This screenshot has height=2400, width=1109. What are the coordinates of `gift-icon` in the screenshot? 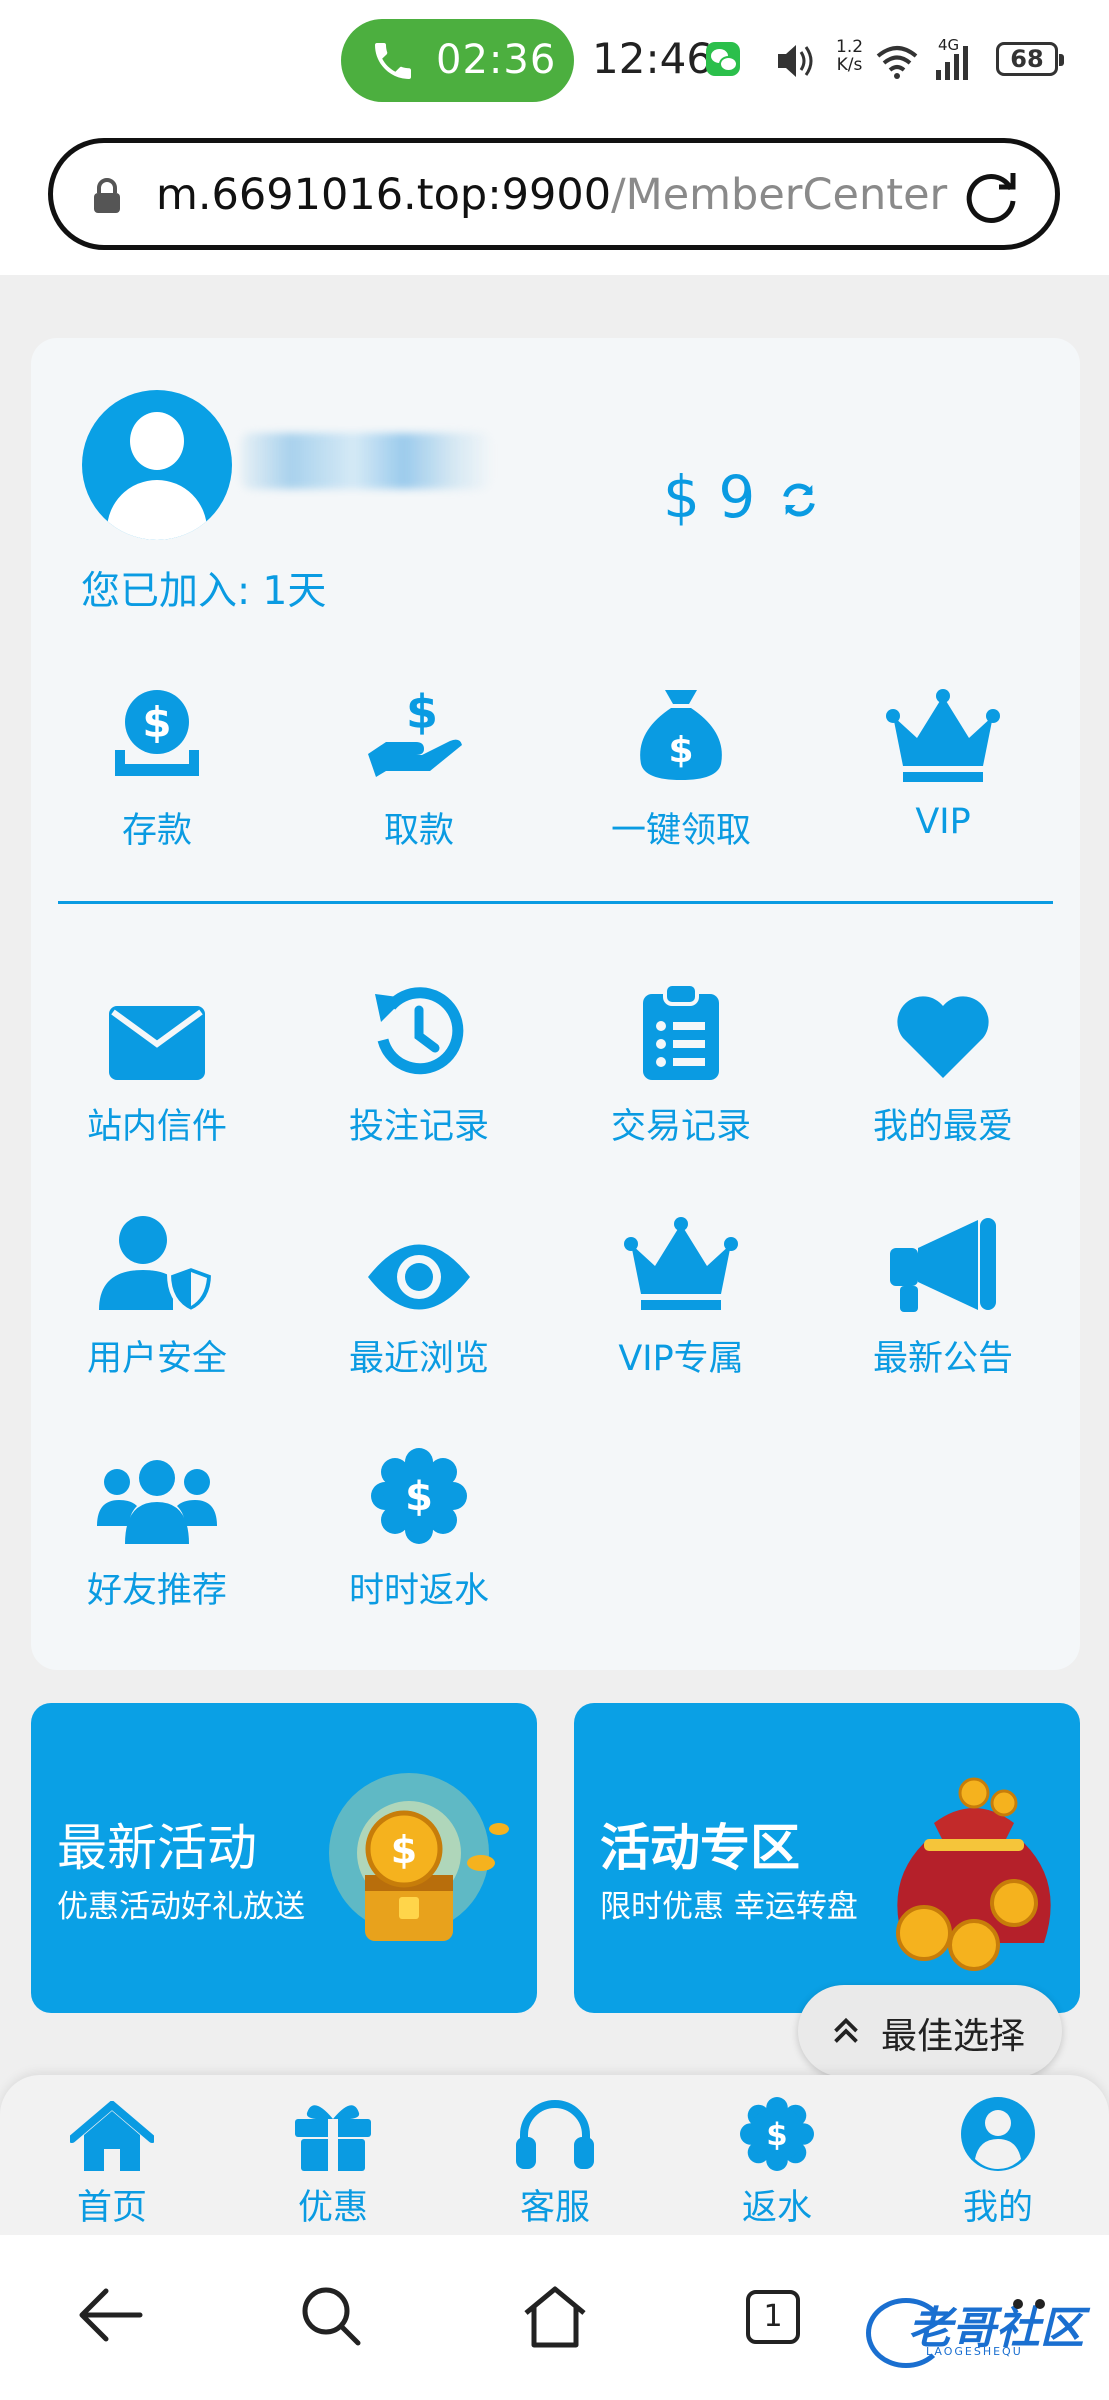 It's located at (333, 2138).